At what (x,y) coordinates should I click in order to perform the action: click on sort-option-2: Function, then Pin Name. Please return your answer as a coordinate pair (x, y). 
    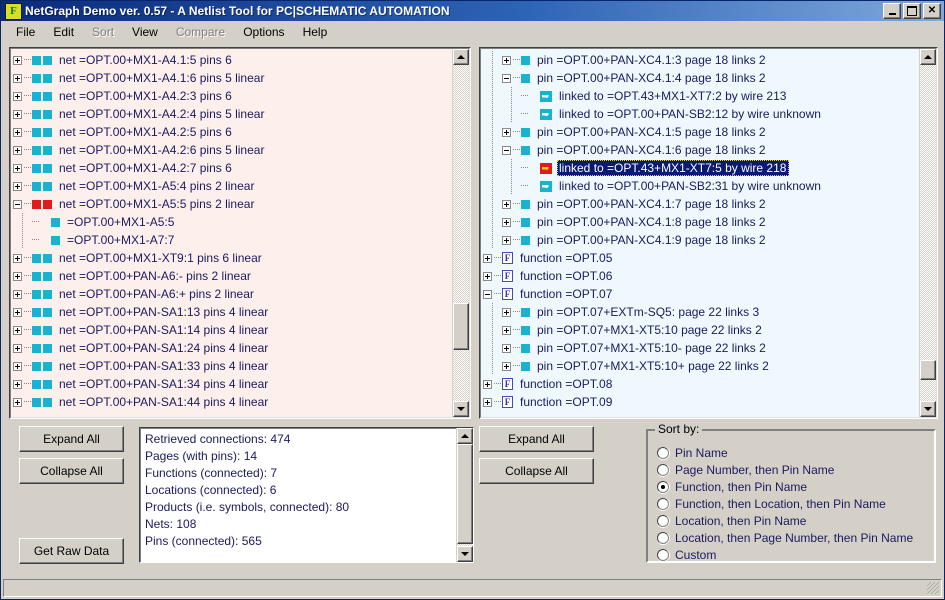
    Looking at the image, I should click on (794, 486).